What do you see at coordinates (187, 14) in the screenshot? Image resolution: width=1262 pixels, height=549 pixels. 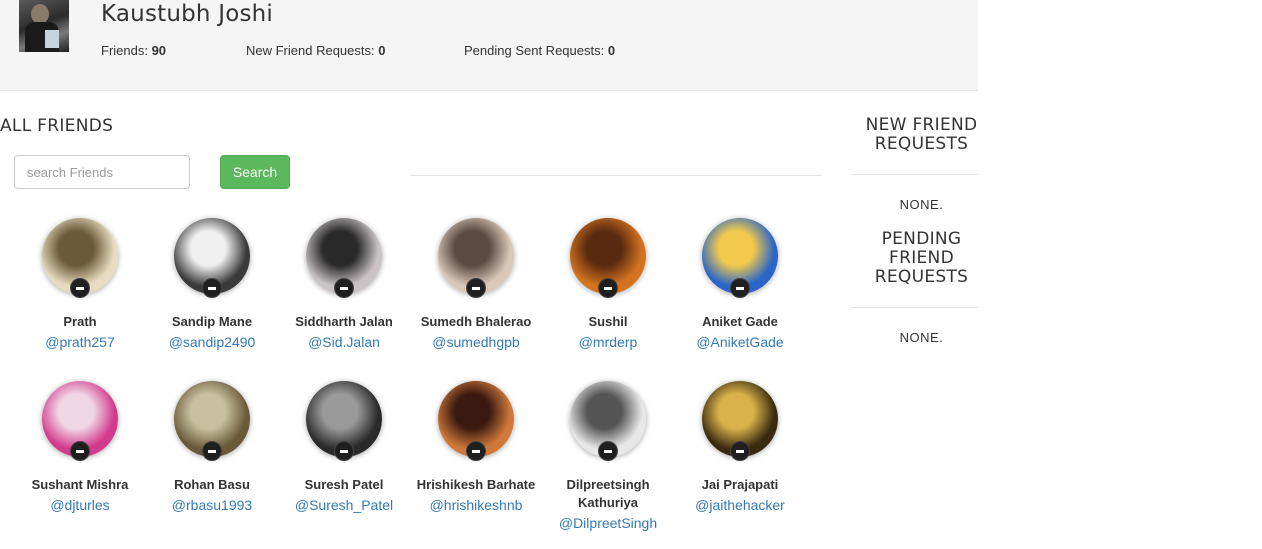 I see `profile-name: Kaustubh Joshi` at bounding box center [187, 14].